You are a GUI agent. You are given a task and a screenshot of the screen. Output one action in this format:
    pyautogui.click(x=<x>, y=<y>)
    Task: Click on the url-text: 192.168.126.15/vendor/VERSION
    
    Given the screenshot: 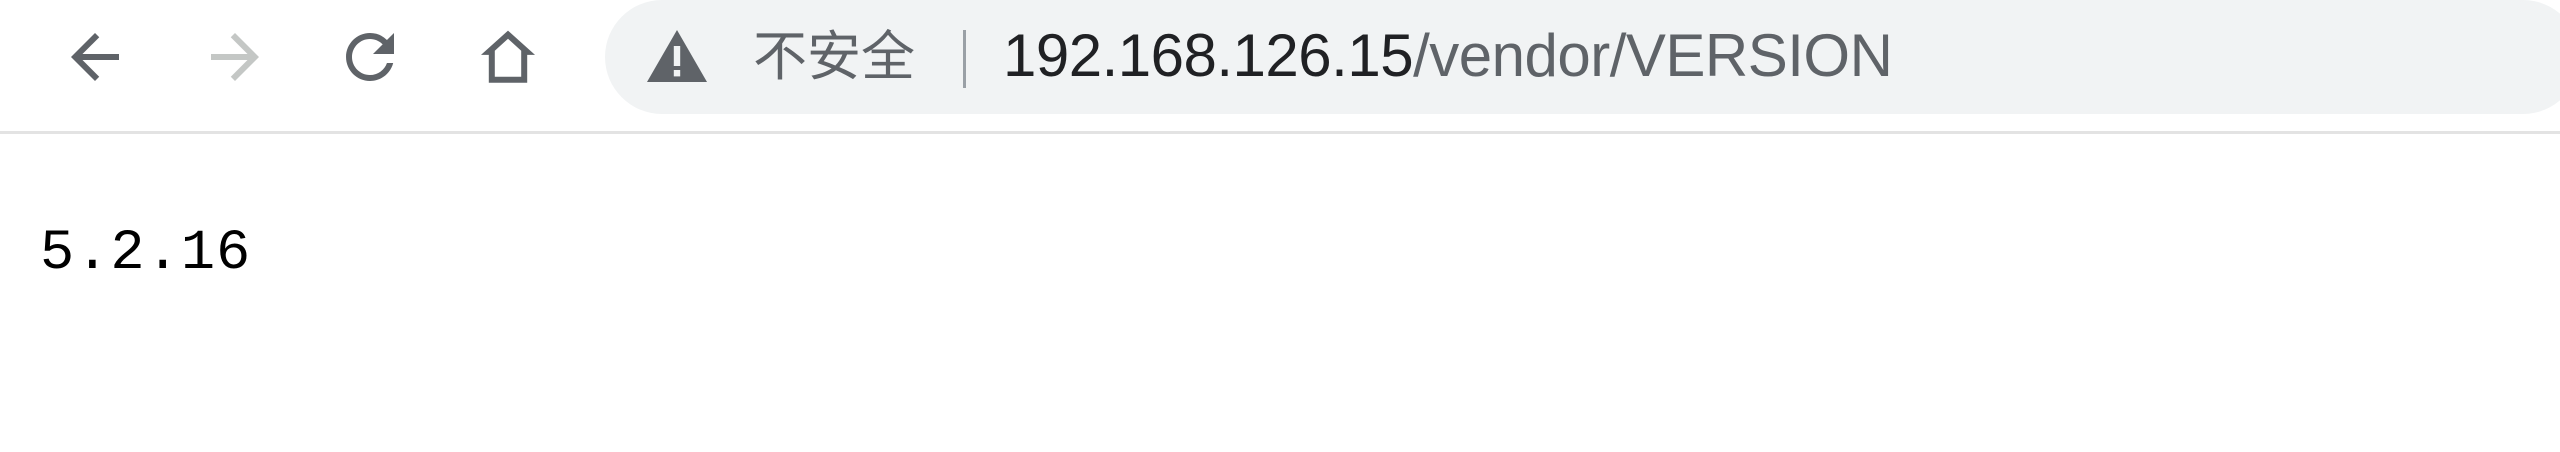 What is the action you would take?
    pyautogui.click(x=1448, y=56)
    